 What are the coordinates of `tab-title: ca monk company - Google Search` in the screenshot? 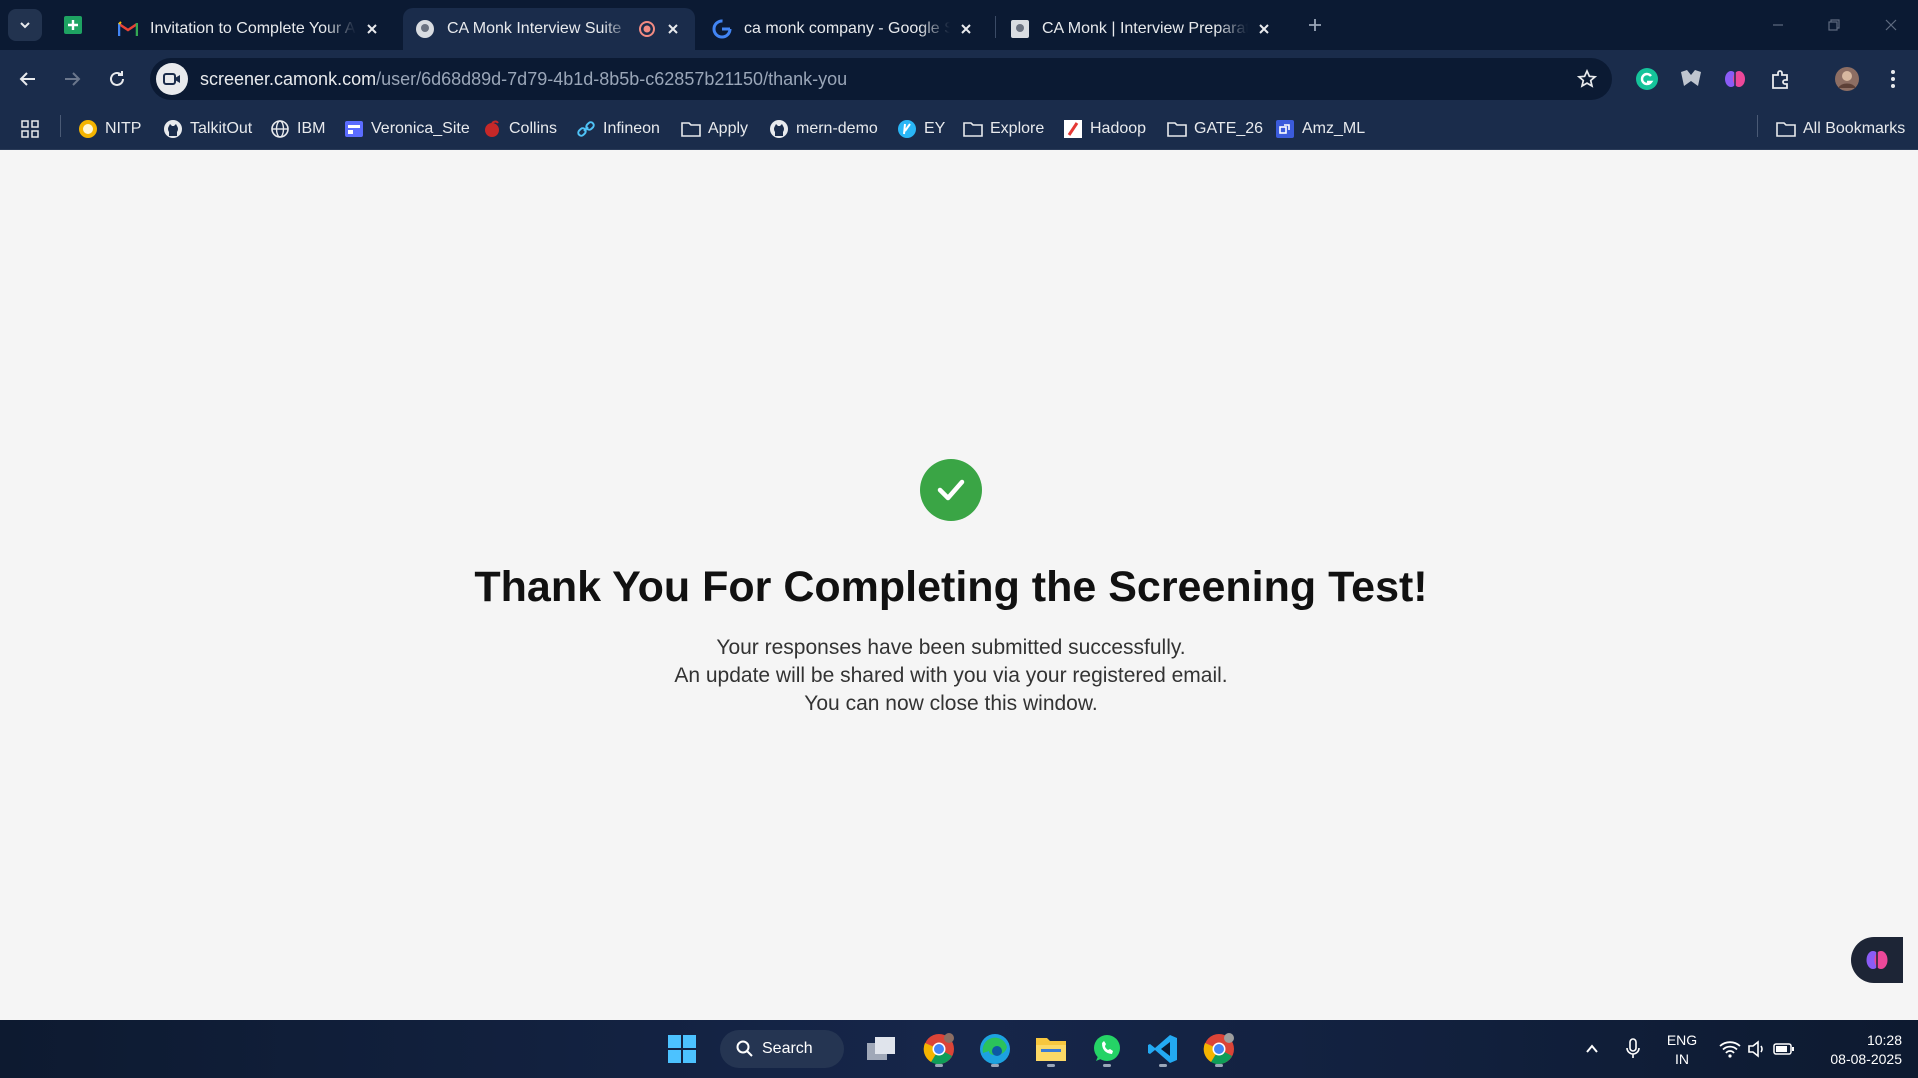 It's located at (847, 28).